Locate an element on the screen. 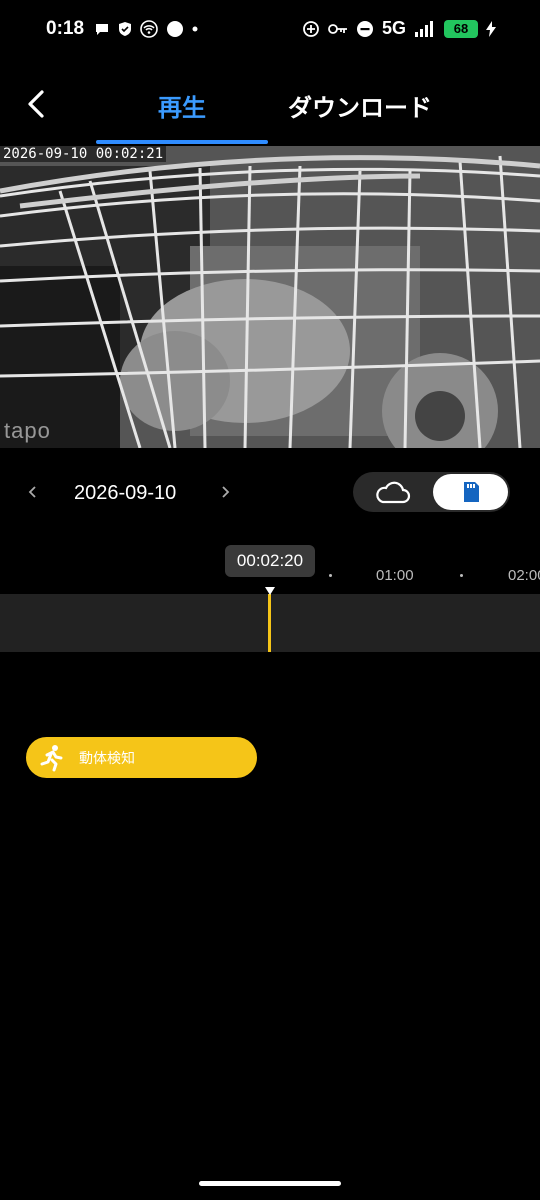  status-time: 0:18 is located at coordinates (65, 28).